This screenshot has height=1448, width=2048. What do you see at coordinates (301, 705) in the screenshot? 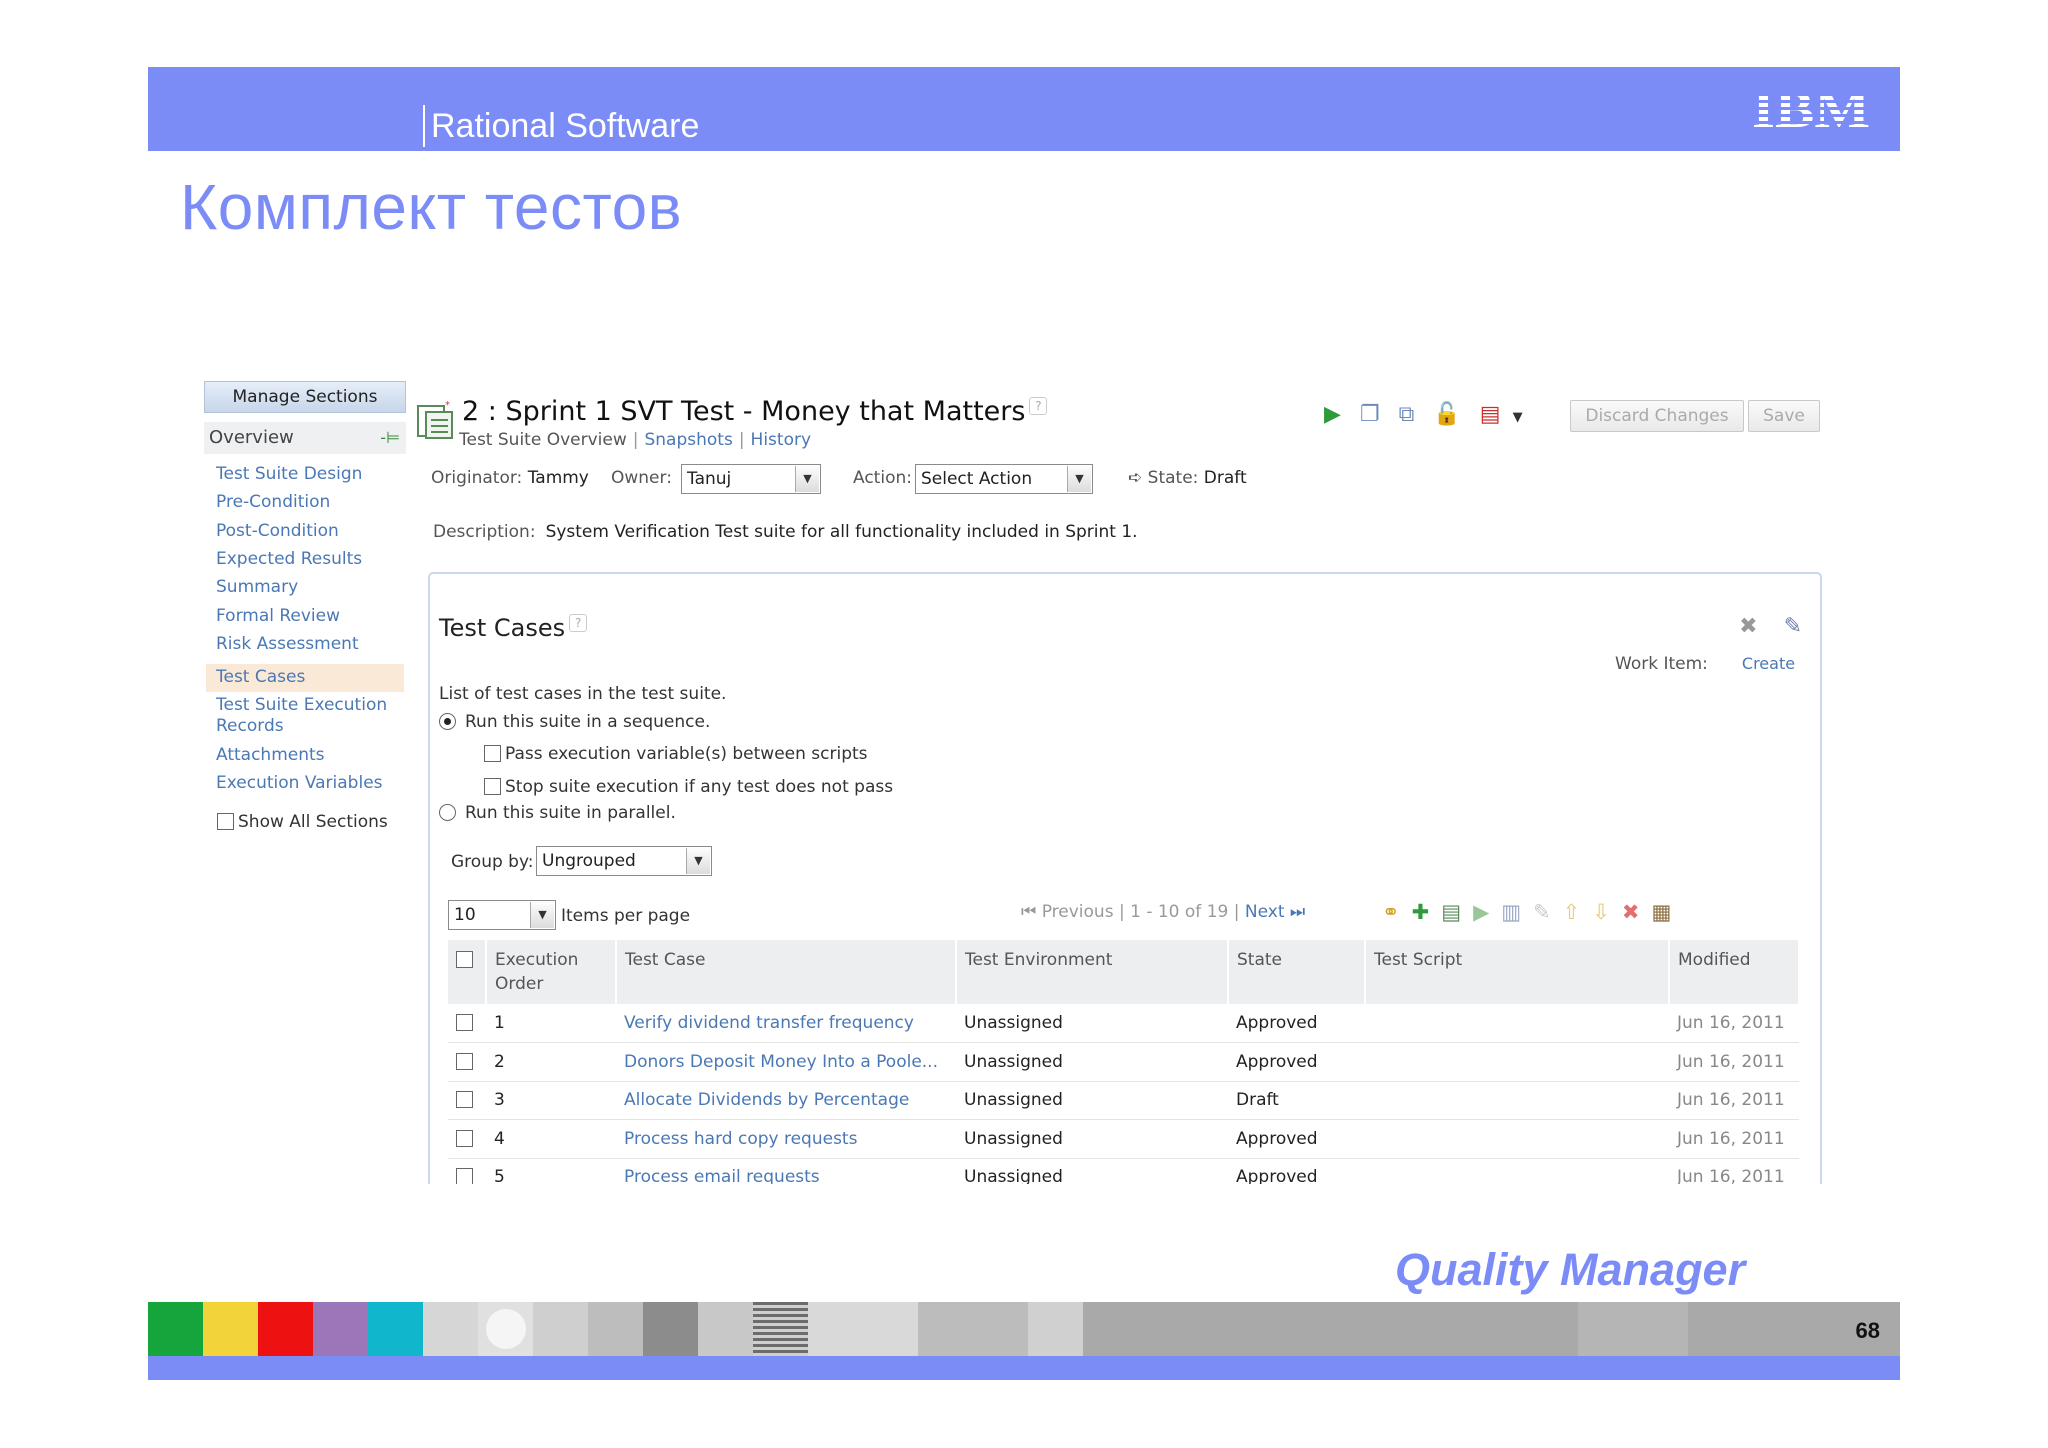
I see `sidebar-item-execution-records: Test Suite Execution` at bounding box center [301, 705].